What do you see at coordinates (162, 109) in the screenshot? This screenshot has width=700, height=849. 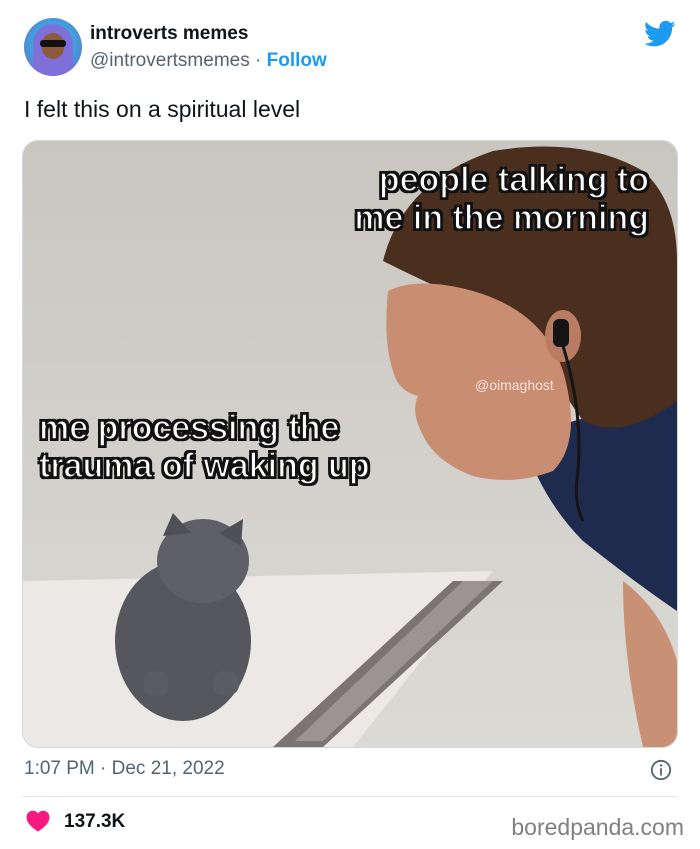 I see `tweet-text: I felt this on a spiritual level` at bounding box center [162, 109].